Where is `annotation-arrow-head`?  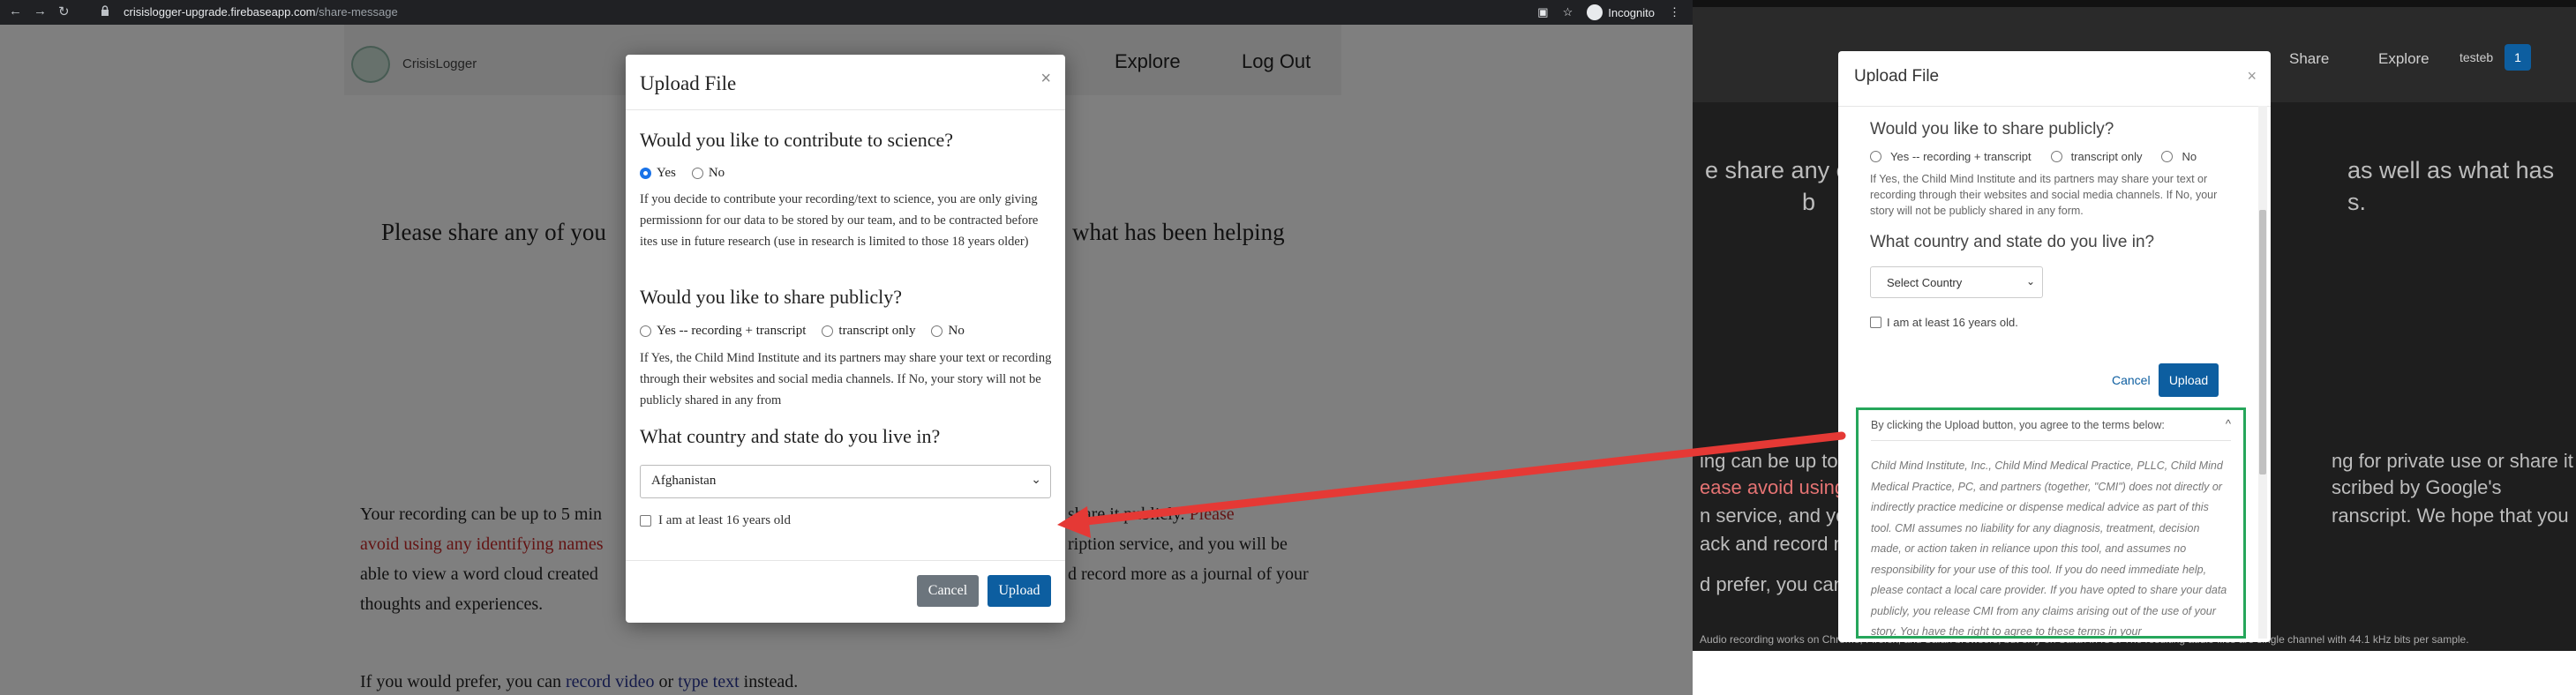
annotation-arrow-head is located at coordinates (1074, 522).